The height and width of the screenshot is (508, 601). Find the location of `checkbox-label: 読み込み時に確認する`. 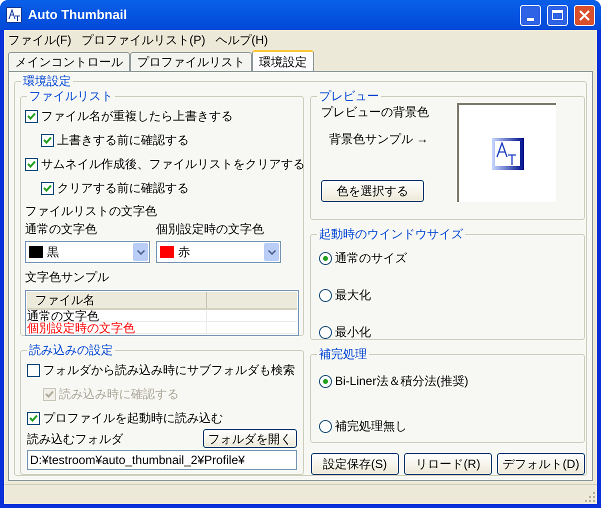

checkbox-label: 読み込み時に確認する is located at coordinates (119, 394).